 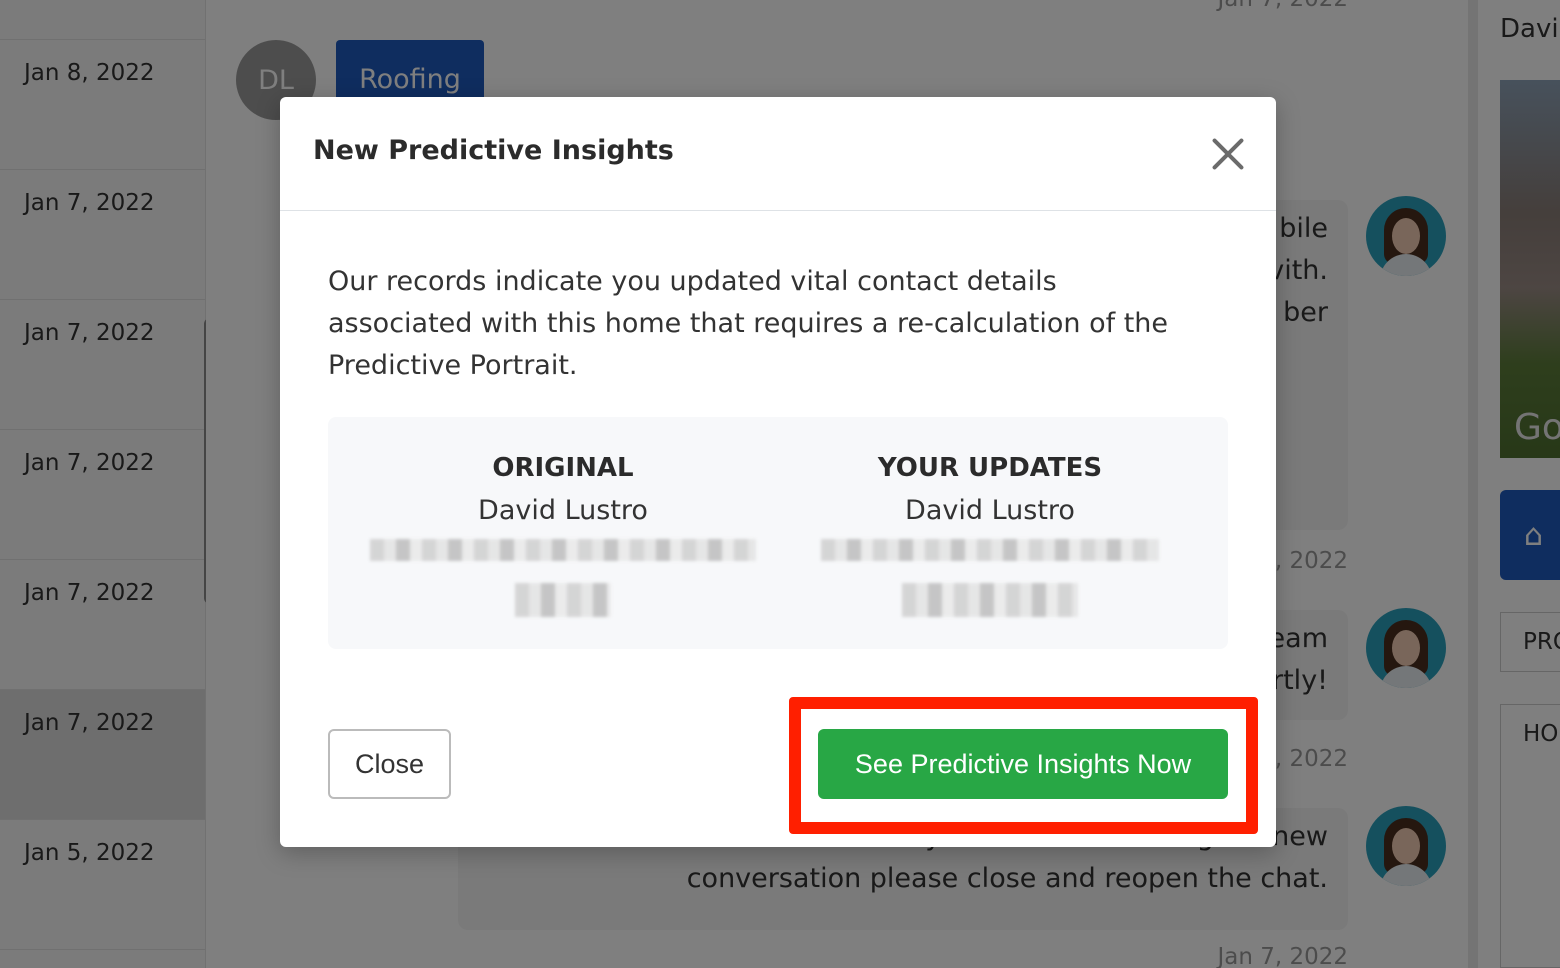 What do you see at coordinates (990, 535) in the screenshot?
I see `updates-column: YOUR UPDATES David Lustro` at bounding box center [990, 535].